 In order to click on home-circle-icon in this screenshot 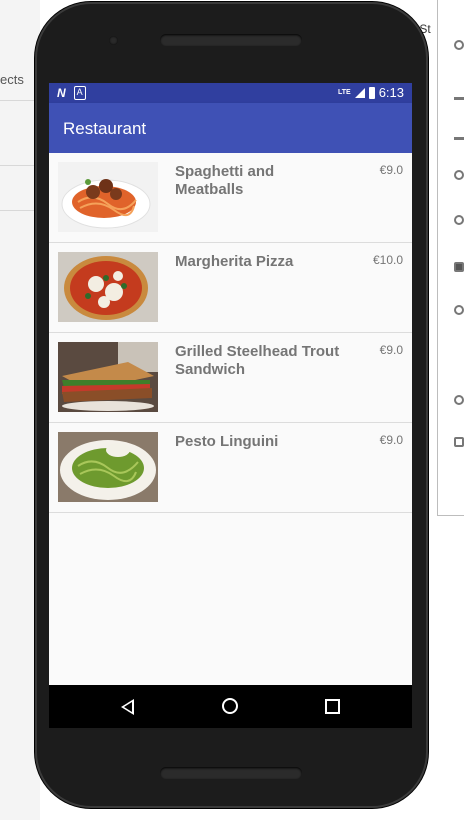, I will do `click(230, 706)`.